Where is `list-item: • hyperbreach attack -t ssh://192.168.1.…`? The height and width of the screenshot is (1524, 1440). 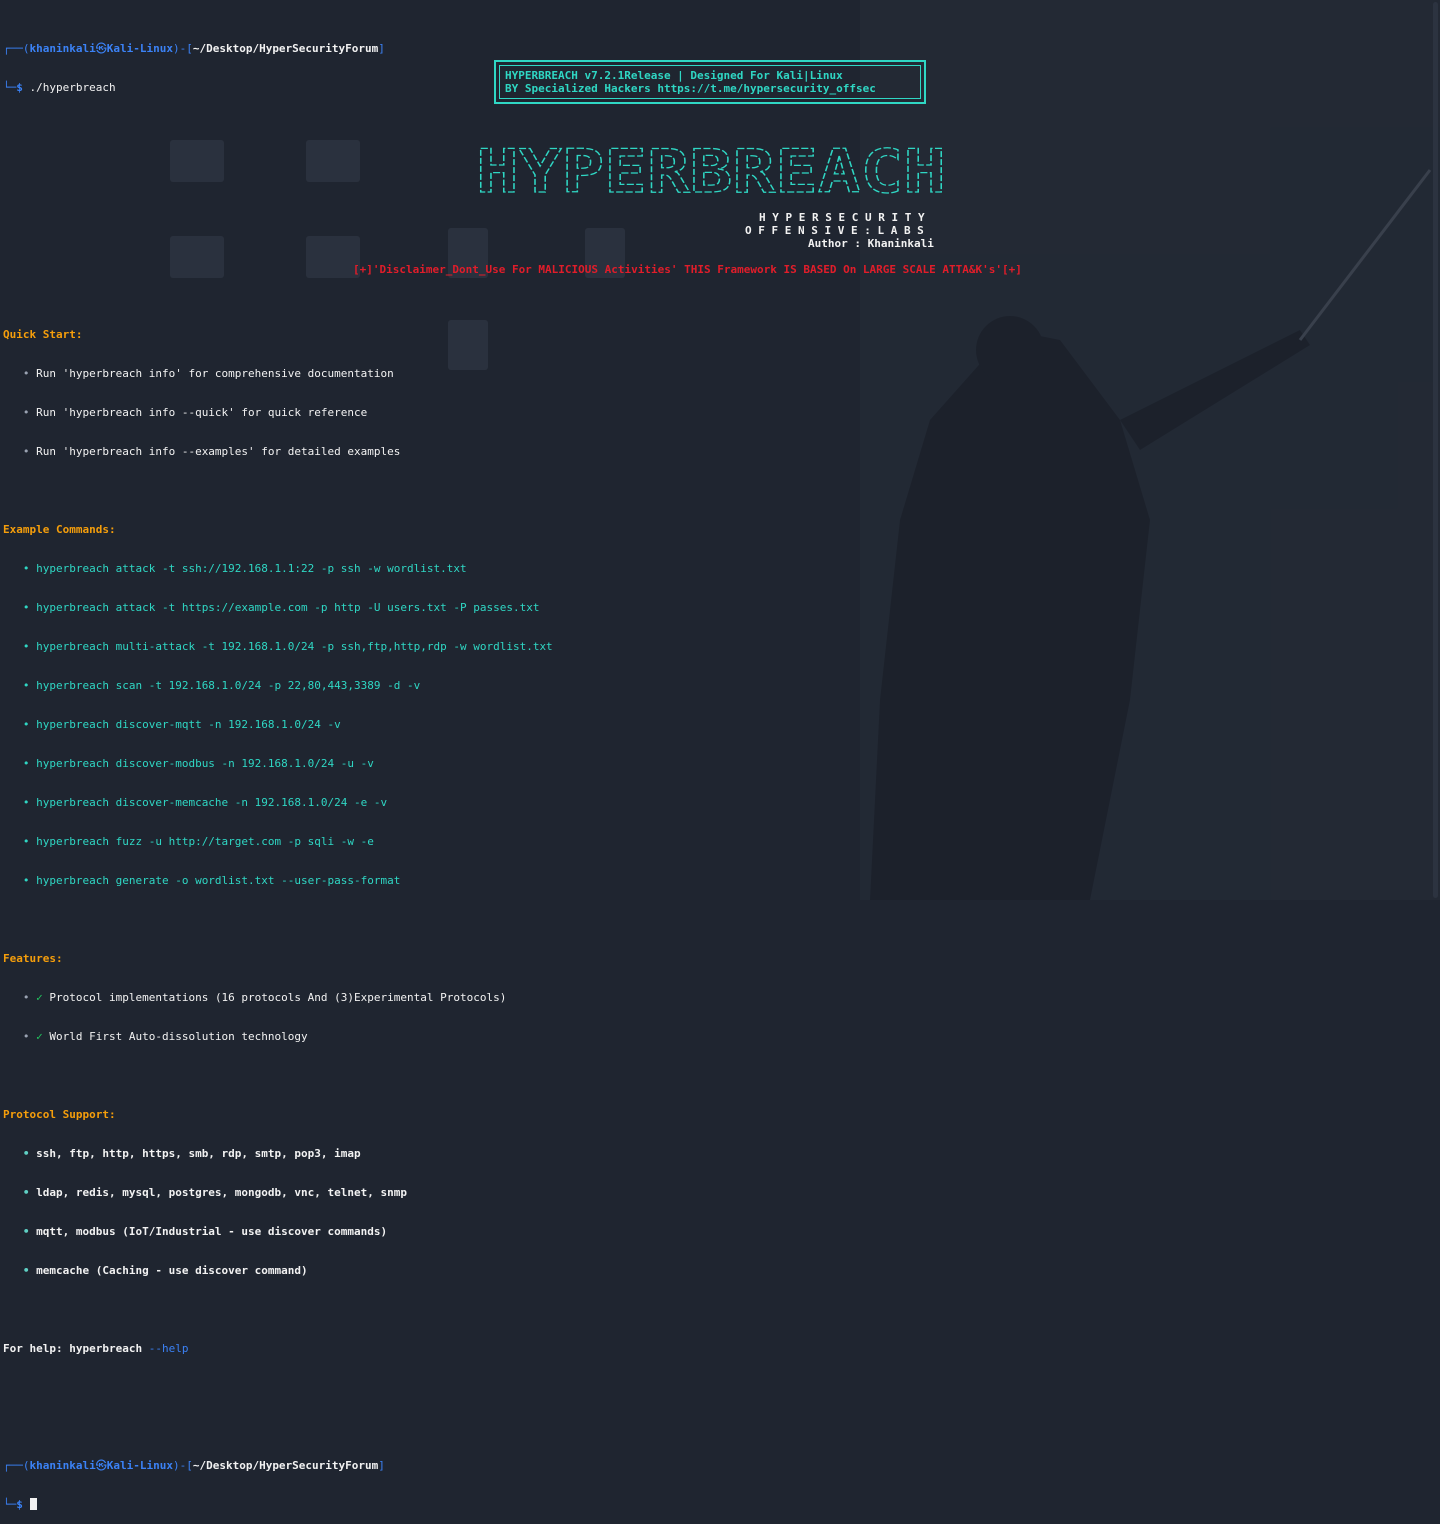
list-item: • hyperbreach attack -t ssh://192.168.1.… is located at coordinates (244, 568).